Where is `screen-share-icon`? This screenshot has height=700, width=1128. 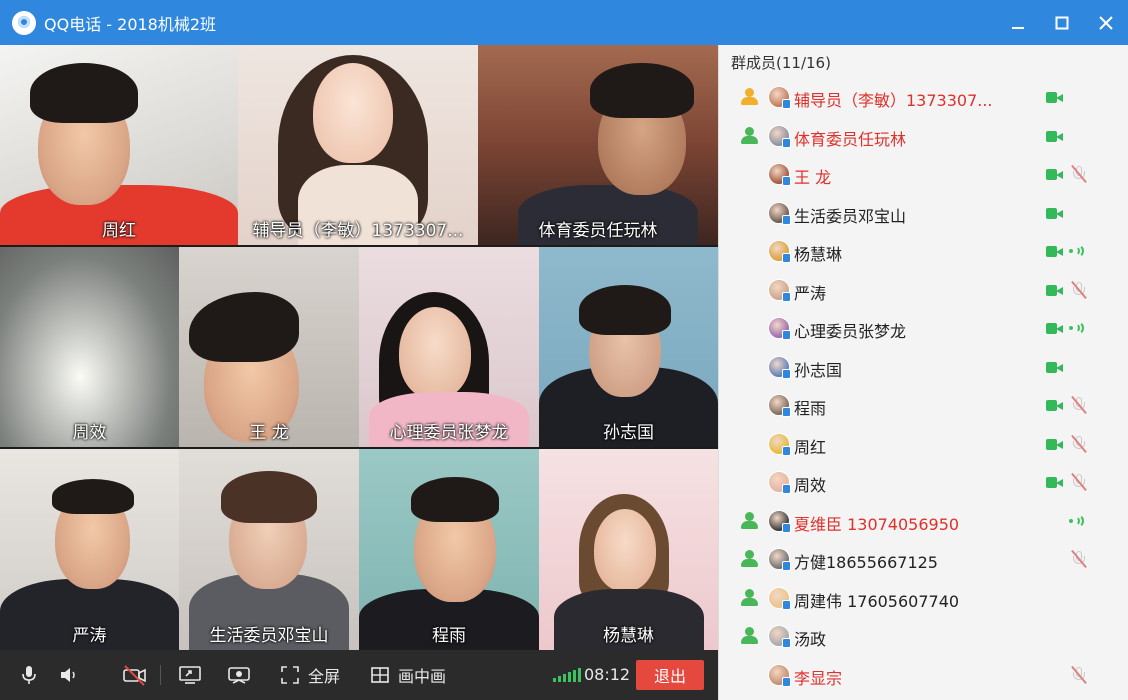
screen-share-icon is located at coordinates (190, 675).